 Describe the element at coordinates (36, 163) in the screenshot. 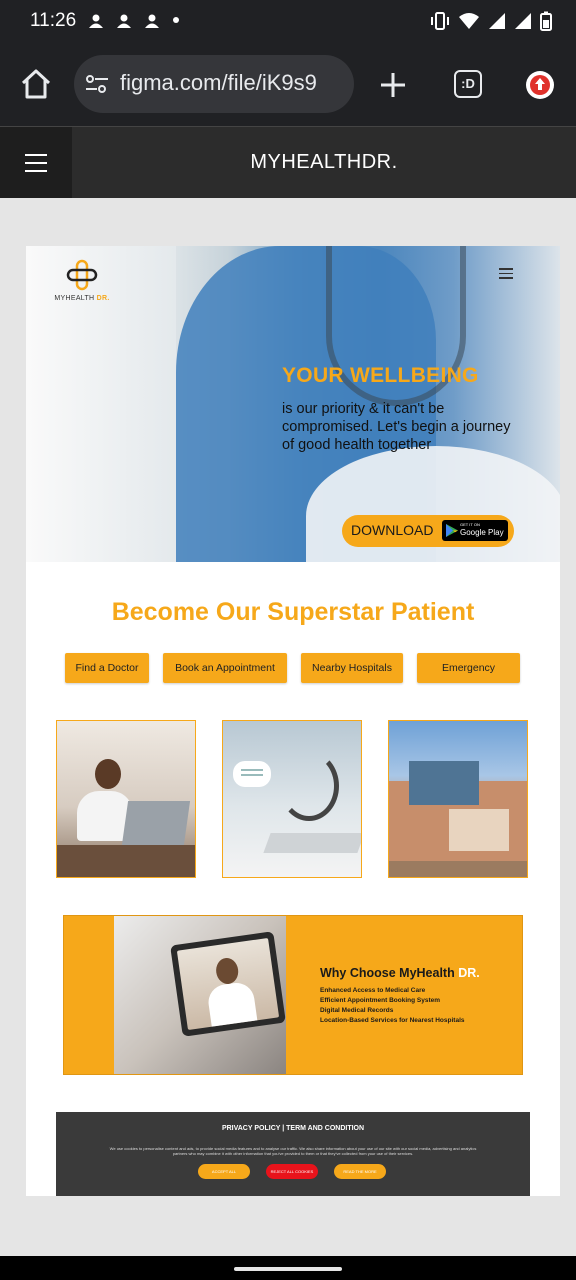

I see `menu-icon` at that location.